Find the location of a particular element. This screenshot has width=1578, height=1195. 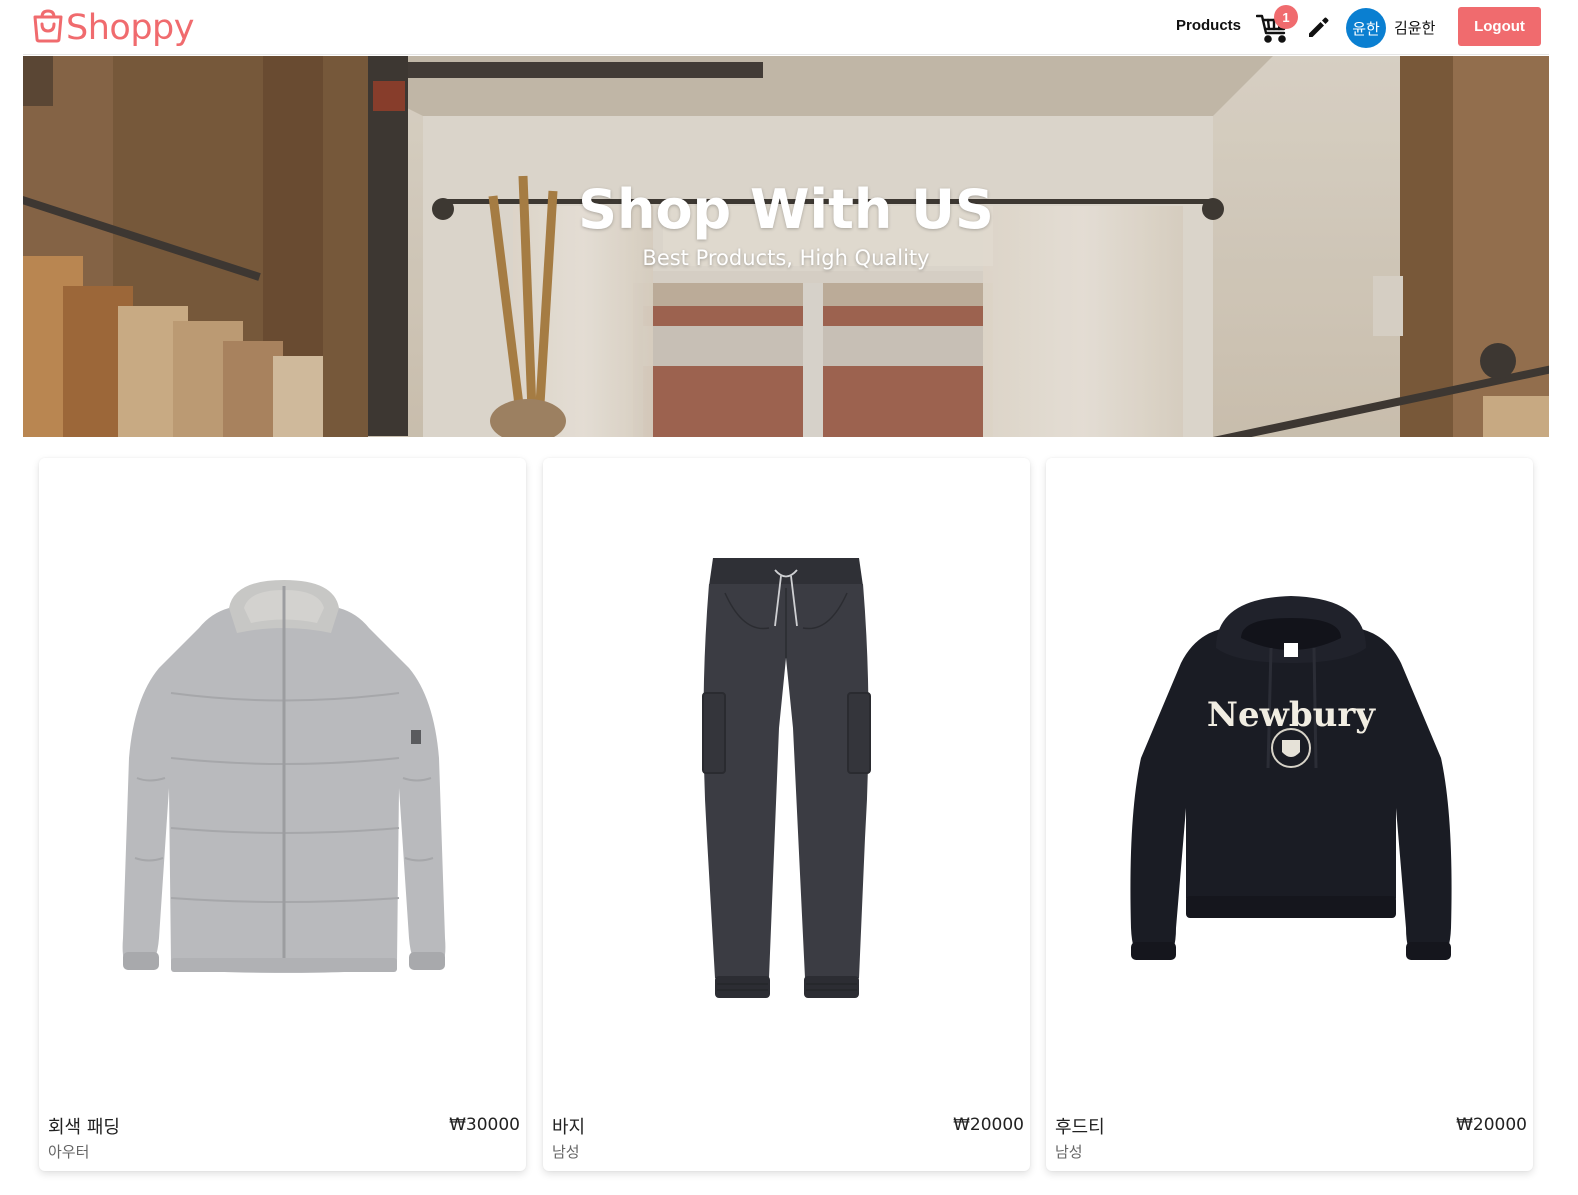

shopping-bag-icon is located at coordinates (48, 28).